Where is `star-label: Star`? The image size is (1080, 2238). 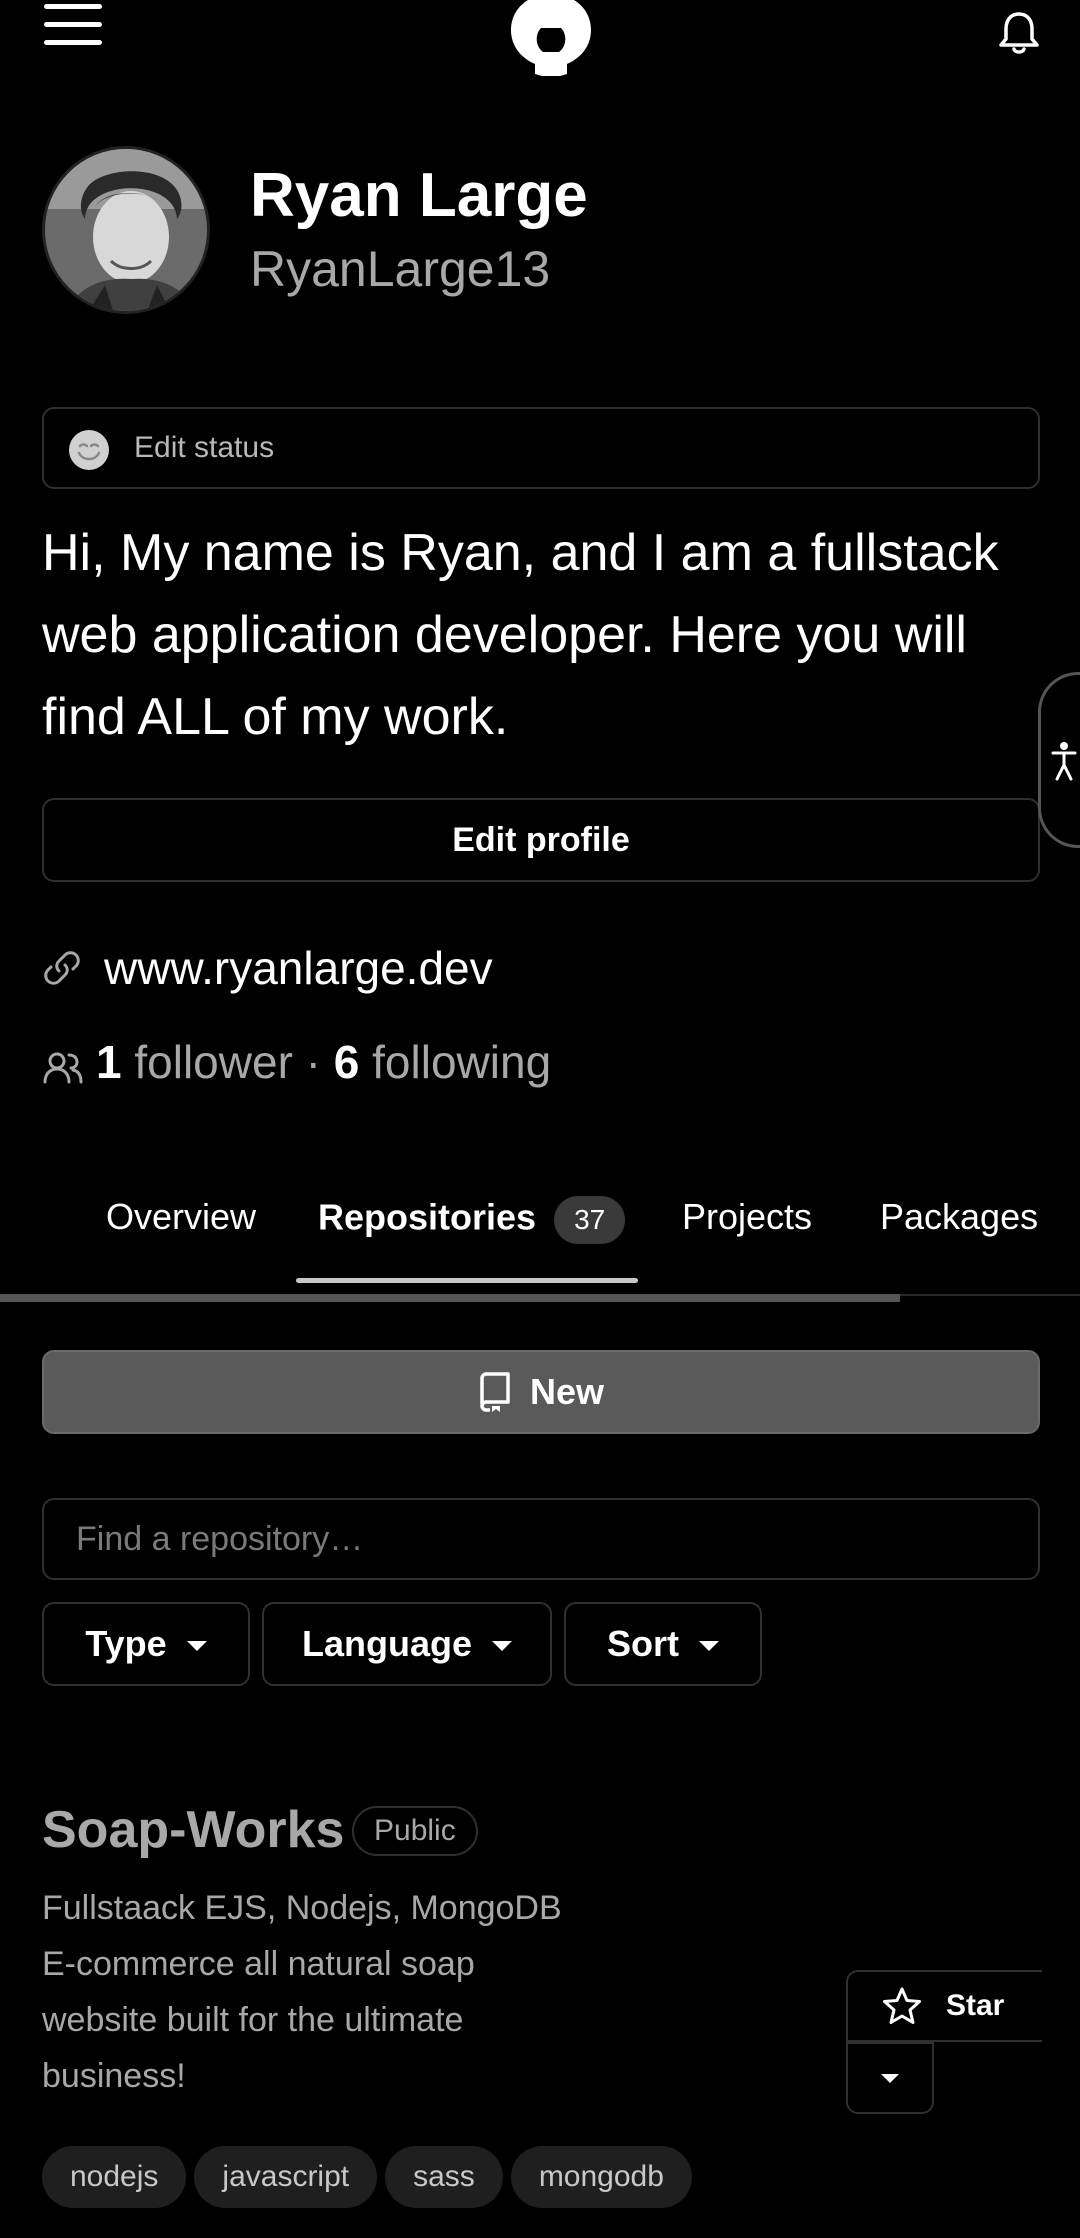
star-label: Star is located at coordinates (975, 2005).